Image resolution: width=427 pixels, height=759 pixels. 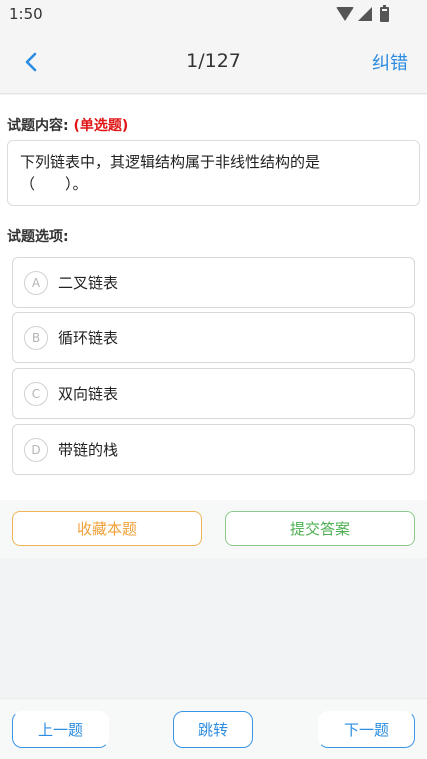 What do you see at coordinates (88, 338) in the screenshot?
I see `option-text: 循环链表` at bounding box center [88, 338].